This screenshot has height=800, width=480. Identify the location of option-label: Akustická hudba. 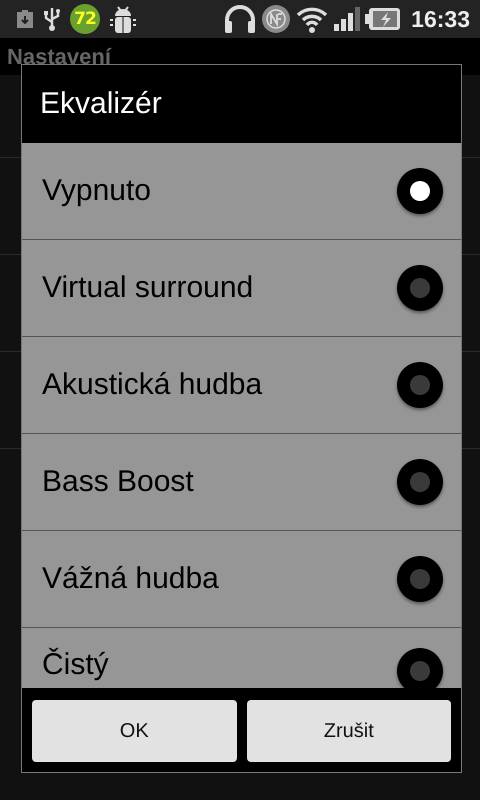
(152, 385).